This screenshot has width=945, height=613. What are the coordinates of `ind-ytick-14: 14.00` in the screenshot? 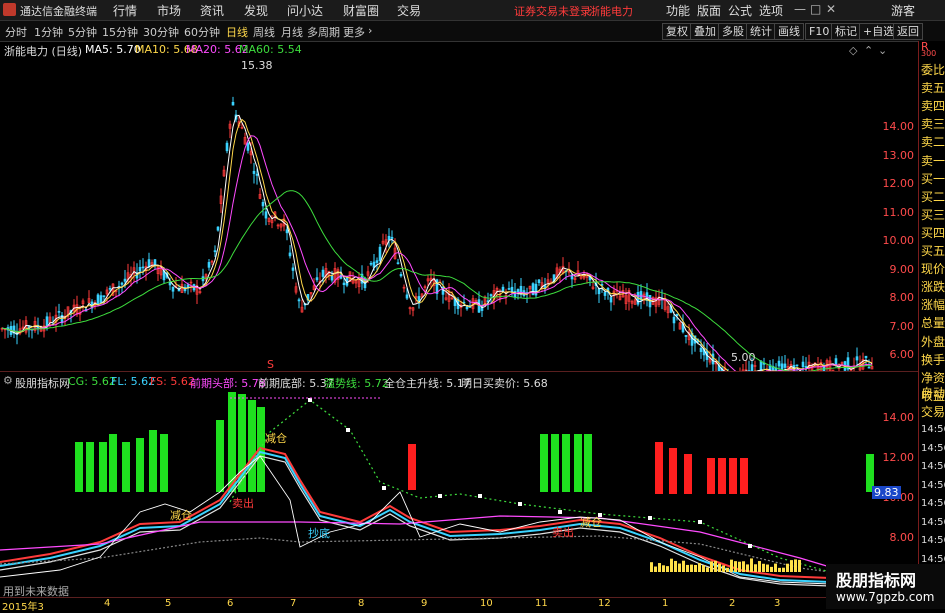 It's located at (899, 417).